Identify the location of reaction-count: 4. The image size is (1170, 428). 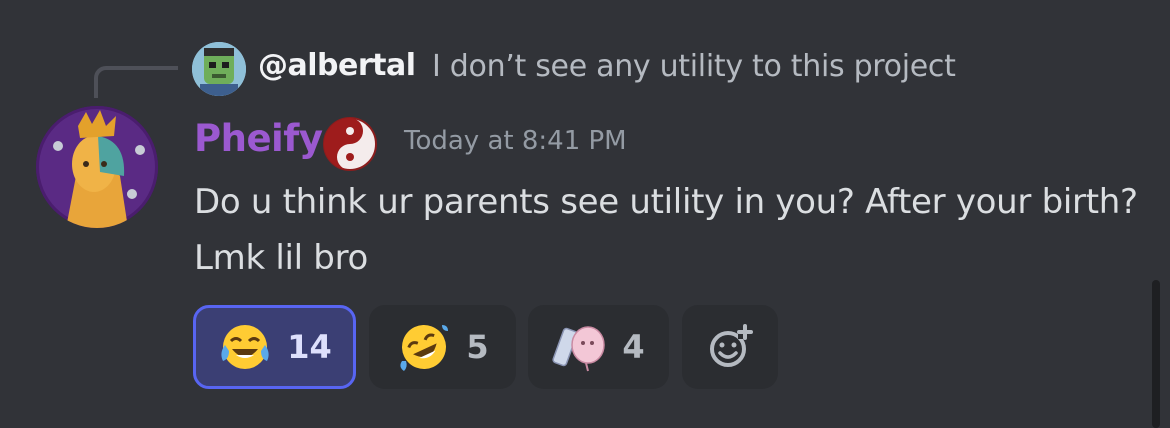
(633, 347).